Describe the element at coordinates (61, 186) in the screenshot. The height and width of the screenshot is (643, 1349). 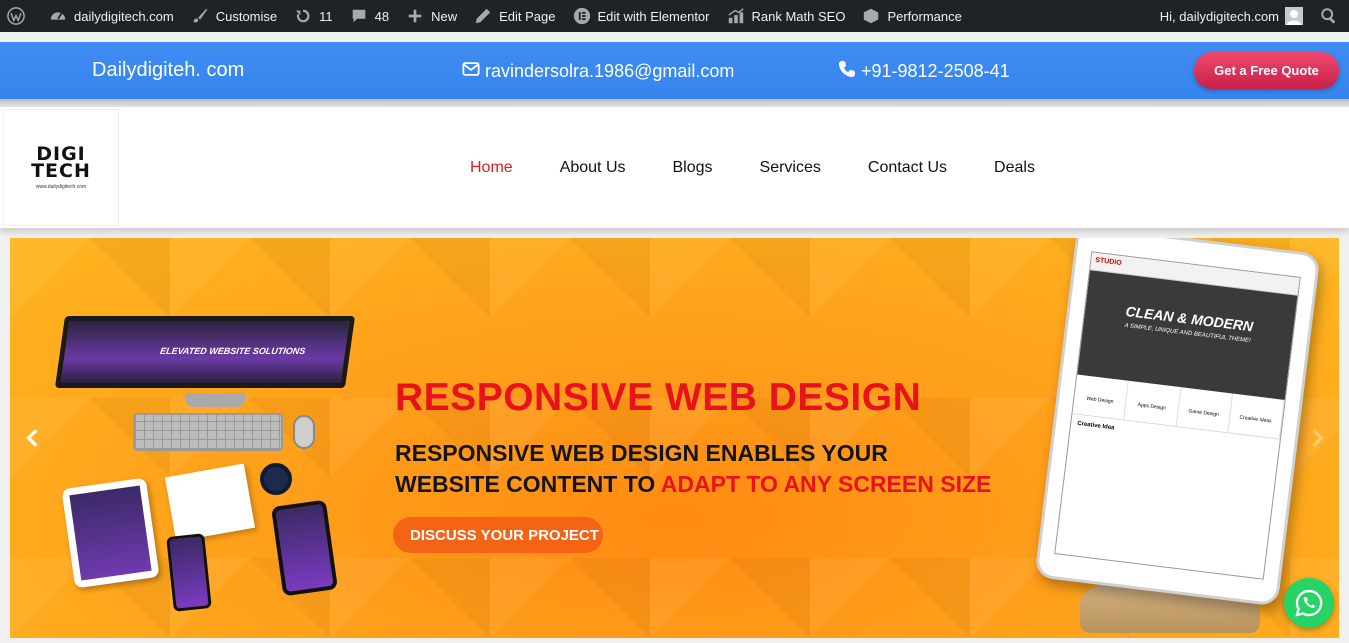
I see `logo-url-text: www.dailydigitech.com` at that location.